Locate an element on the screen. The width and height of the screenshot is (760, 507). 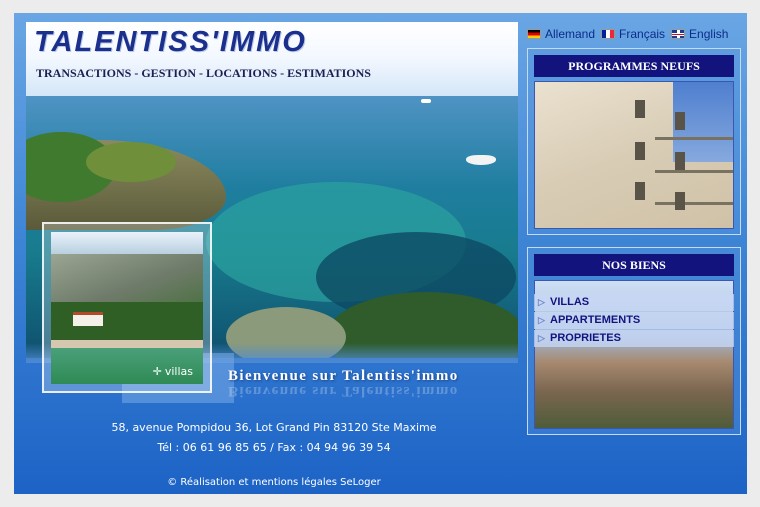
de-flag-icon is located at coordinates (534, 34).